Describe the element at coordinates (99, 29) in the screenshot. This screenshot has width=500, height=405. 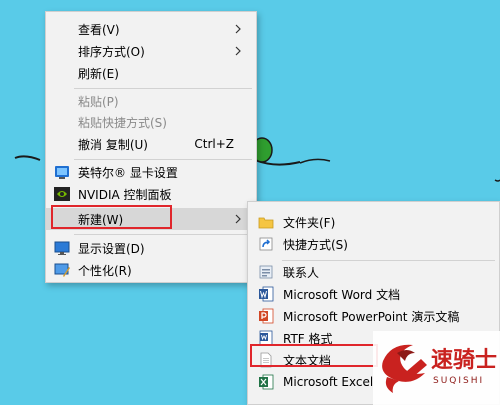
I see `menu-item-label: 查看(V)` at that location.